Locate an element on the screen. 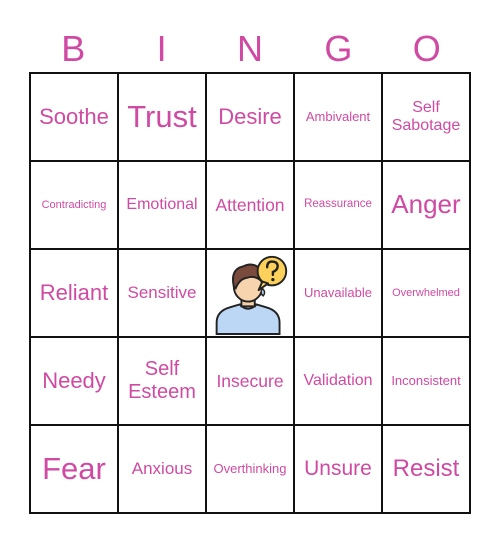  cell-label: Validation is located at coordinates (338, 380).